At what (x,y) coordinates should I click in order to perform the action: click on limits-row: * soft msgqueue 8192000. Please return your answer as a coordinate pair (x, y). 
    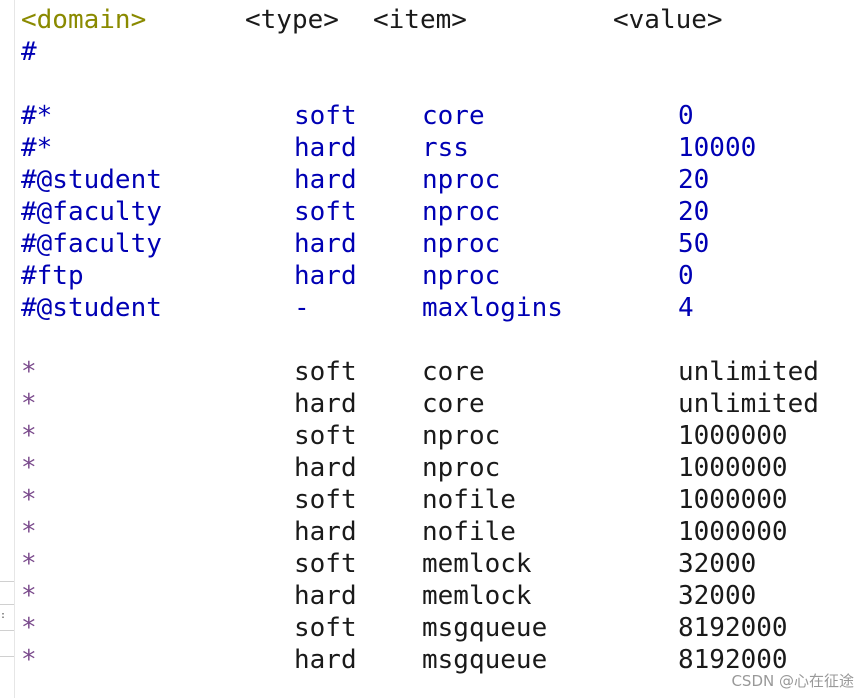
    Looking at the image, I should click on (434, 628).